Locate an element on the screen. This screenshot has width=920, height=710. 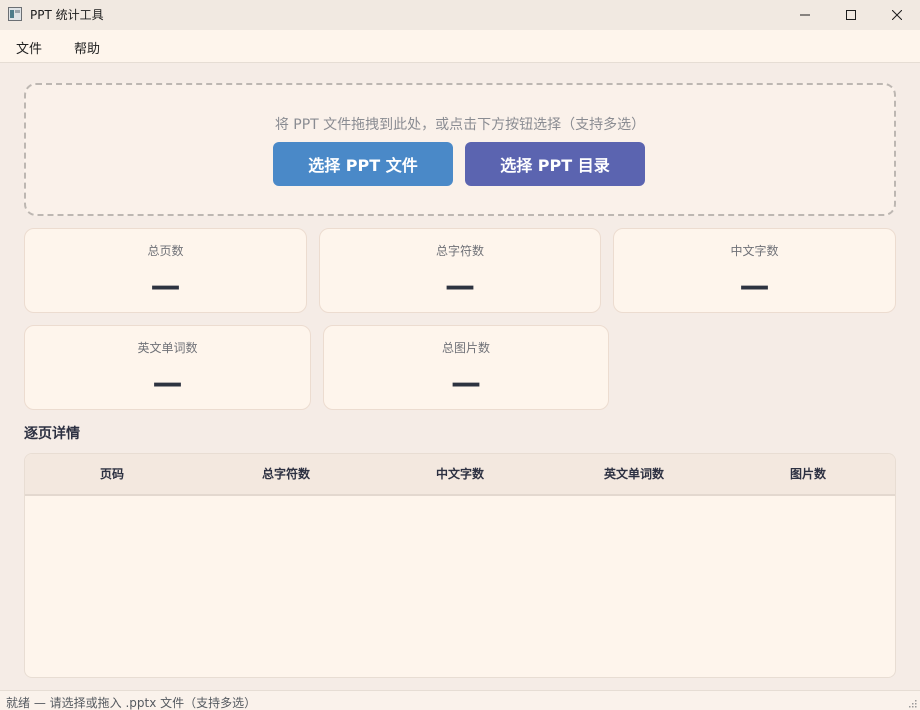
status-bar: 就绪 — 请选择或拖入 .pptx 文件（支持多选） is located at coordinates (460, 700).